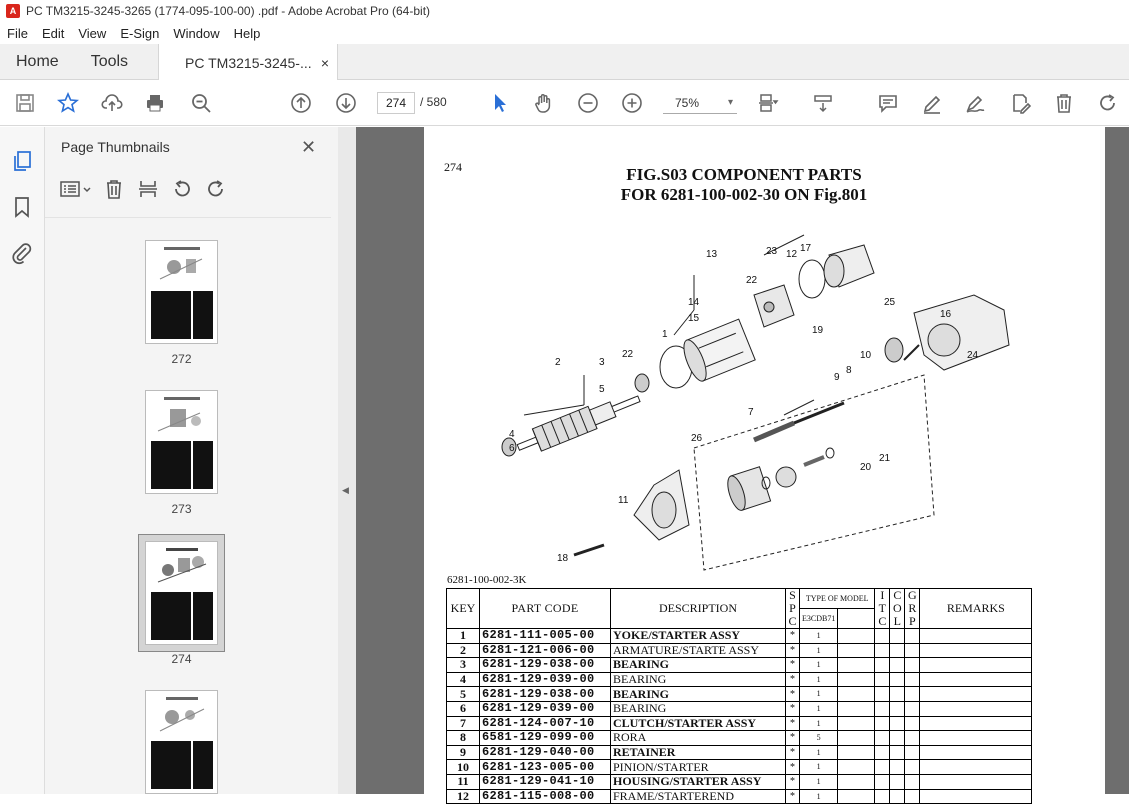  Describe the element at coordinates (196, 33) in the screenshot. I see `menu-window: Window` at that location.